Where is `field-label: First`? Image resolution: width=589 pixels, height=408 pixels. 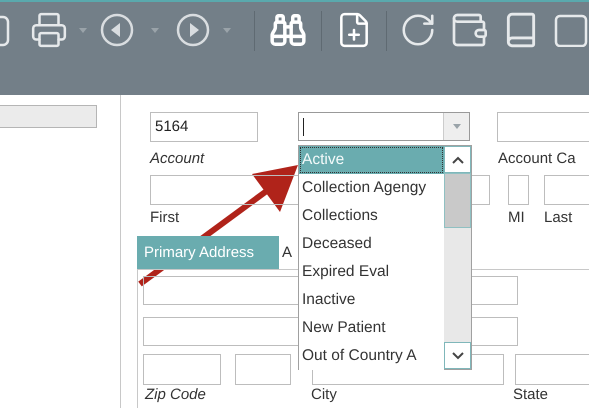 field-label: First is located at coordinates (165, 217).